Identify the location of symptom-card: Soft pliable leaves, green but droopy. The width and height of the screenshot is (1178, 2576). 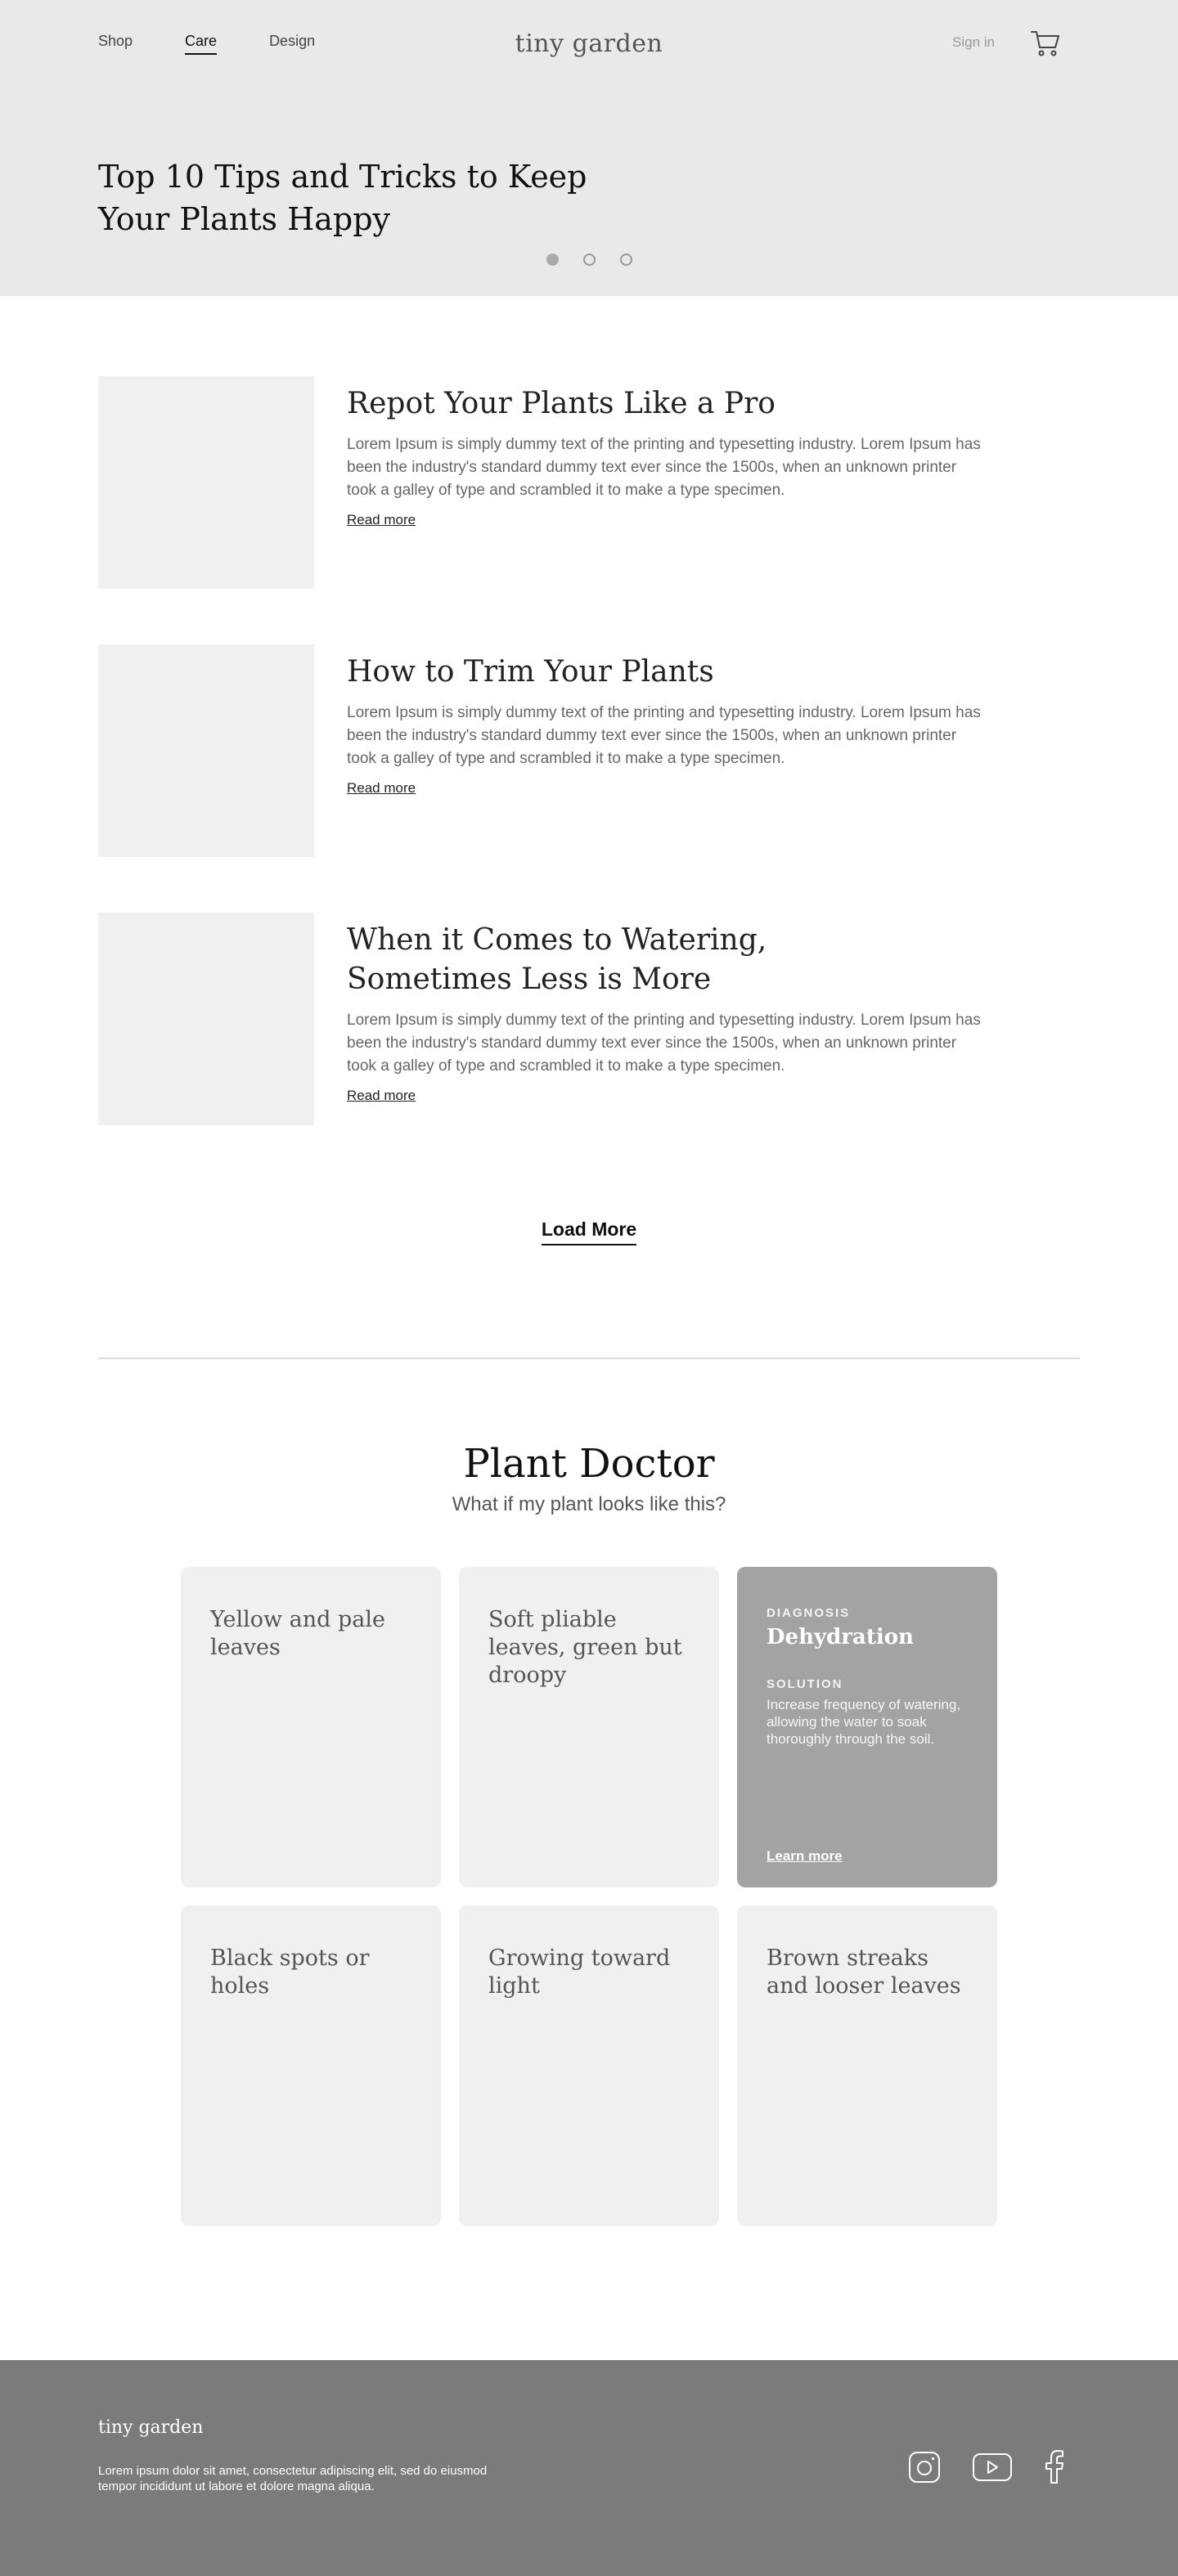
(589, 1727).